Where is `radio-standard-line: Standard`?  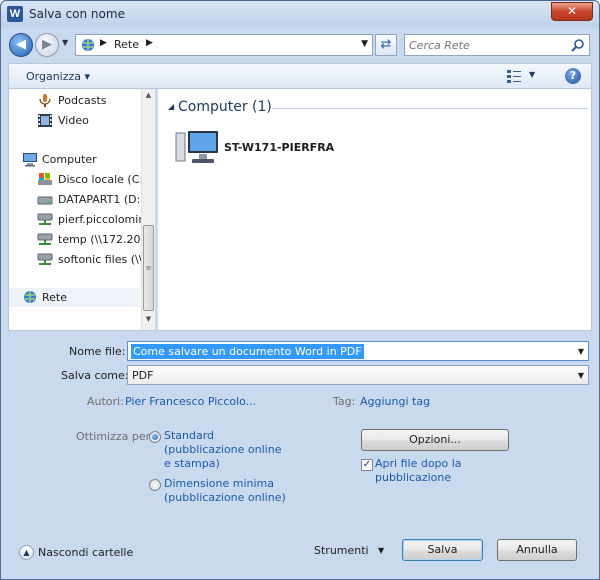
radio-standard-line: Standard is located at coordinates (189, 435).